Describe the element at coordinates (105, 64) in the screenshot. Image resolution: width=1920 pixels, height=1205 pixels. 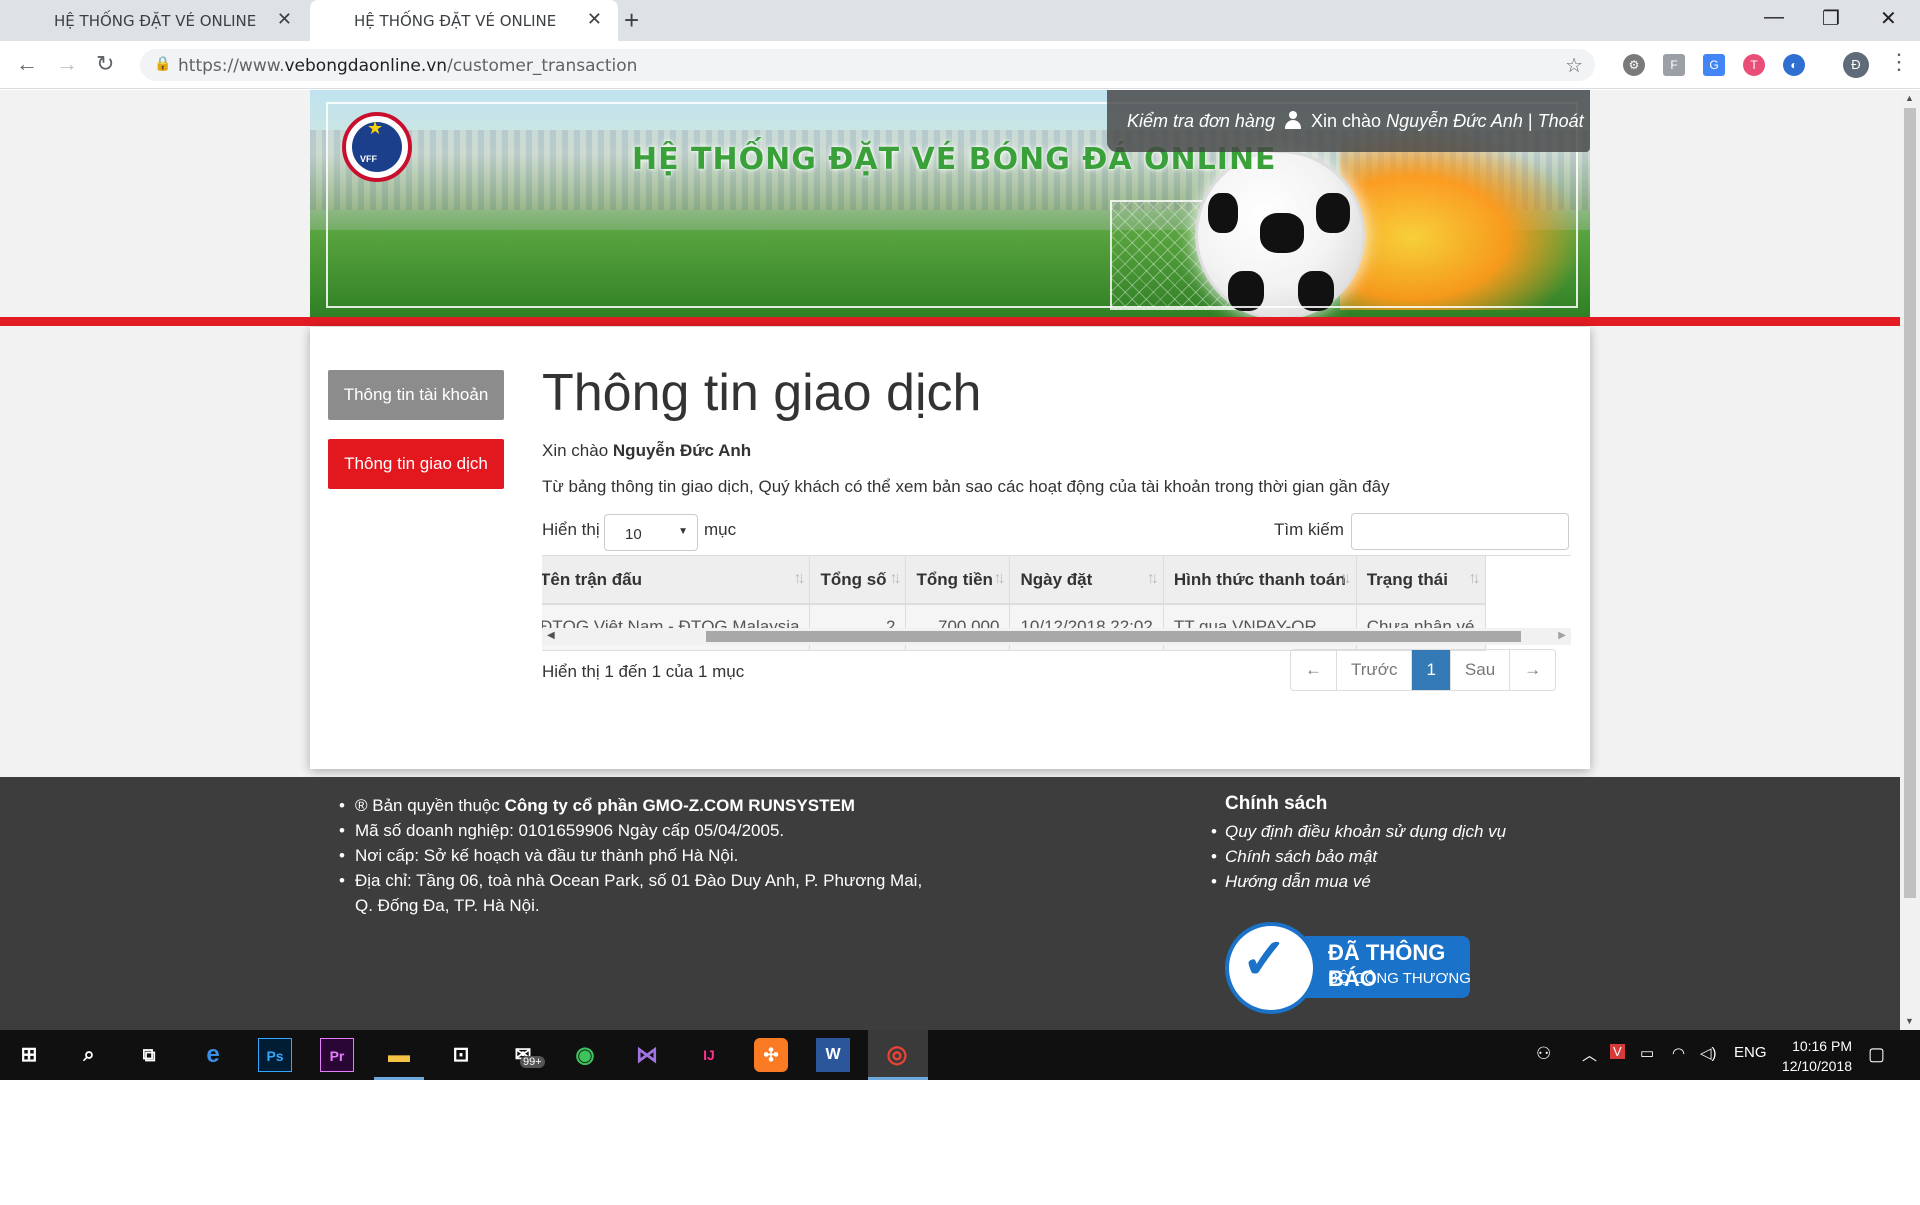
I see `reload-icon: ↻` at that location.